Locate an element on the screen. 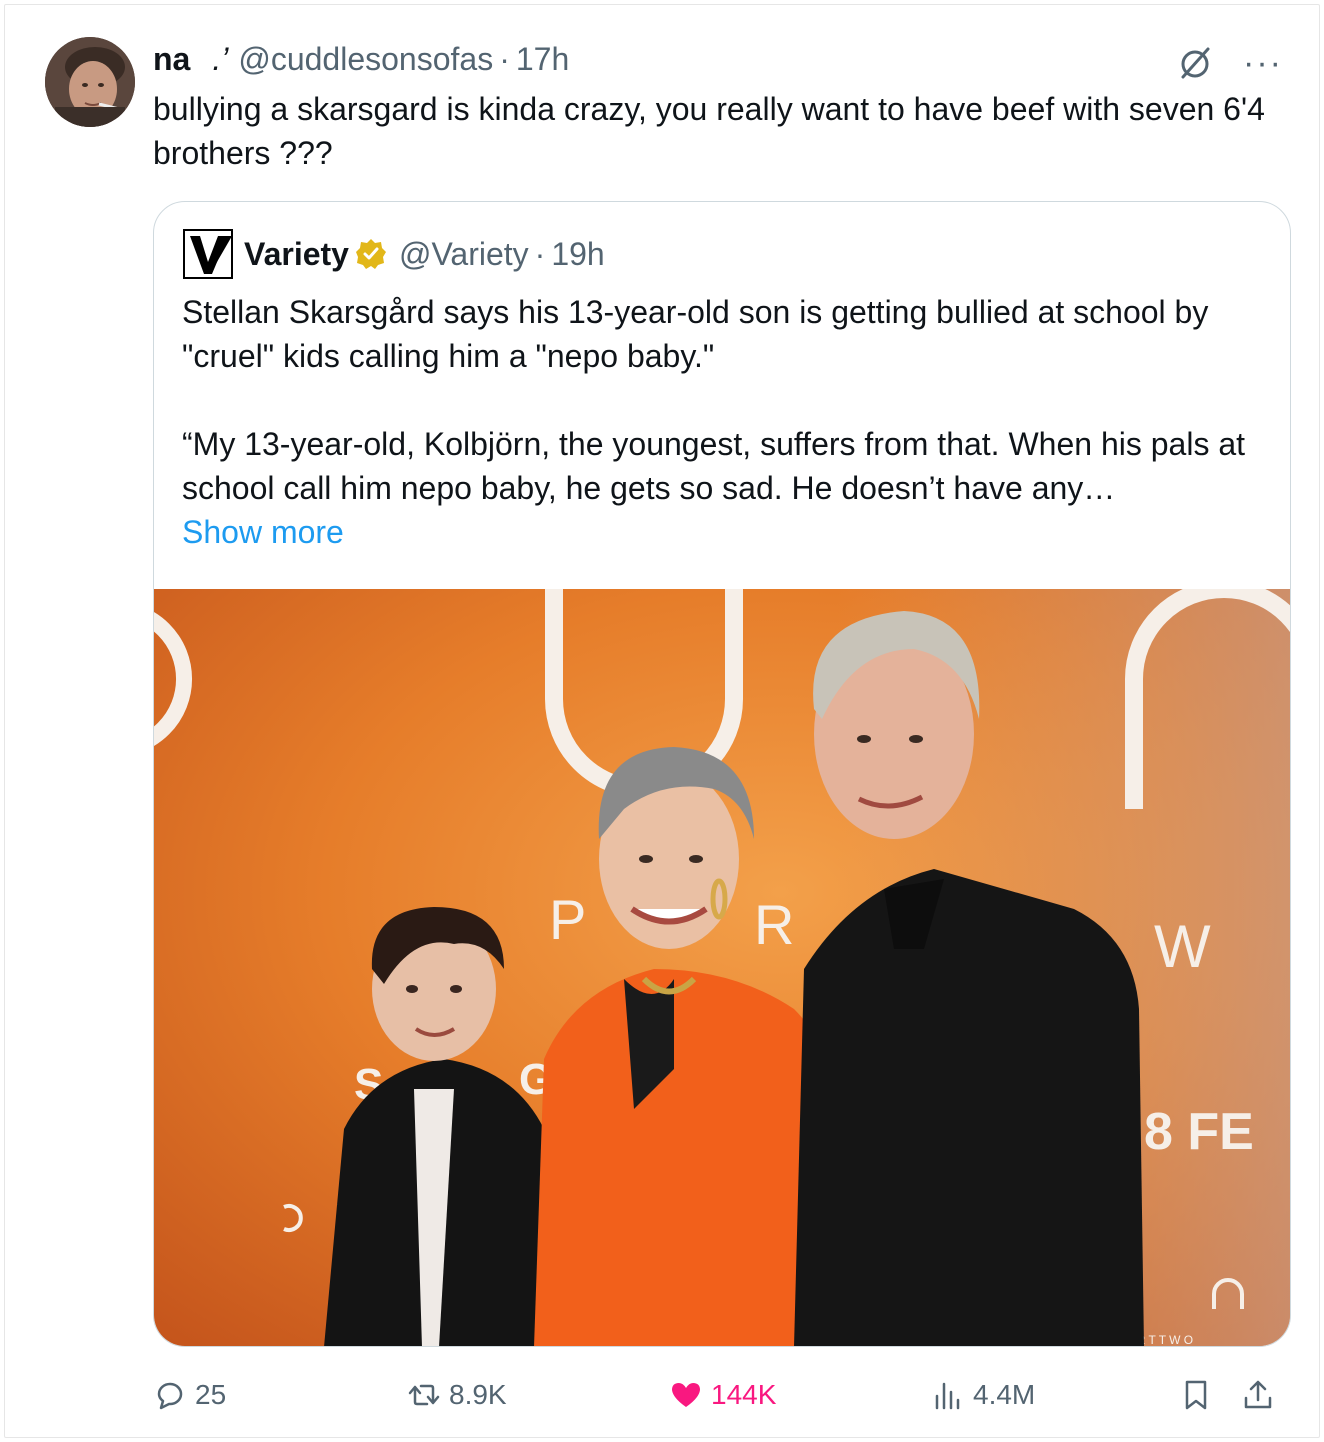 Image resolution: width=1324 pixels, height=1442 pixels. reply-icon is located at coordinates (170, 1396).